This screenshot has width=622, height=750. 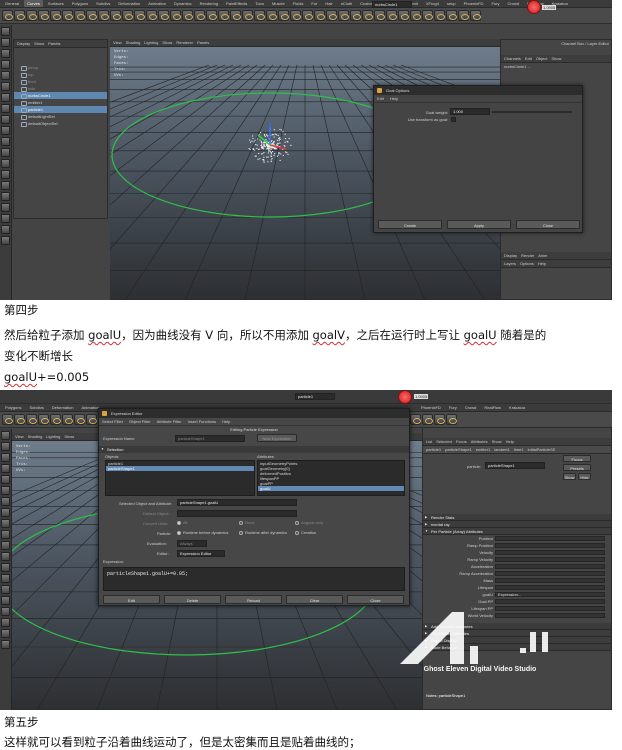 What do you see at coordinates (247, 522) in the screenshot?
I see `radio-none: None` at bounding box center [247, 522].